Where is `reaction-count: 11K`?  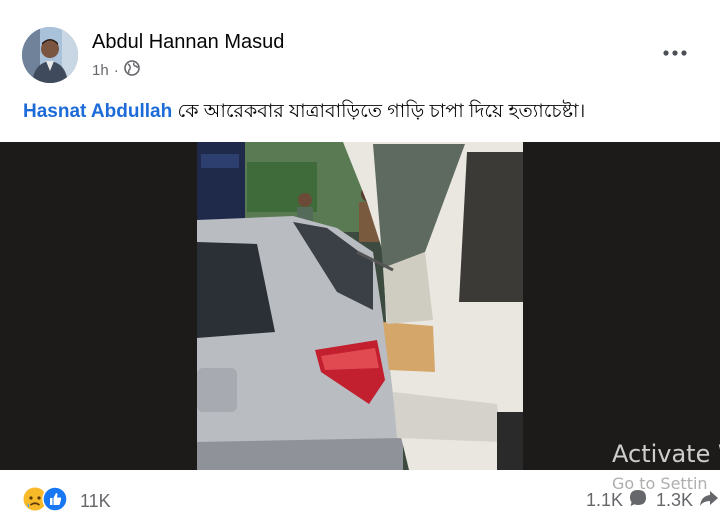 reaction-count: 11K is located at coordinates (95, 501).